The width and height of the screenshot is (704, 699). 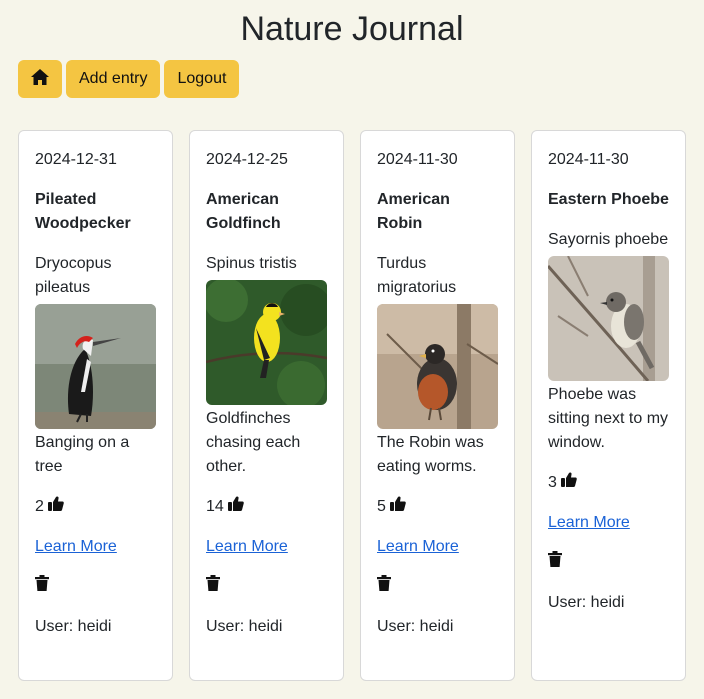 What do you see at coordinates (95, 366) in the screenshot?
I see `woodpecker-photo` at bounding box center [95, 366].